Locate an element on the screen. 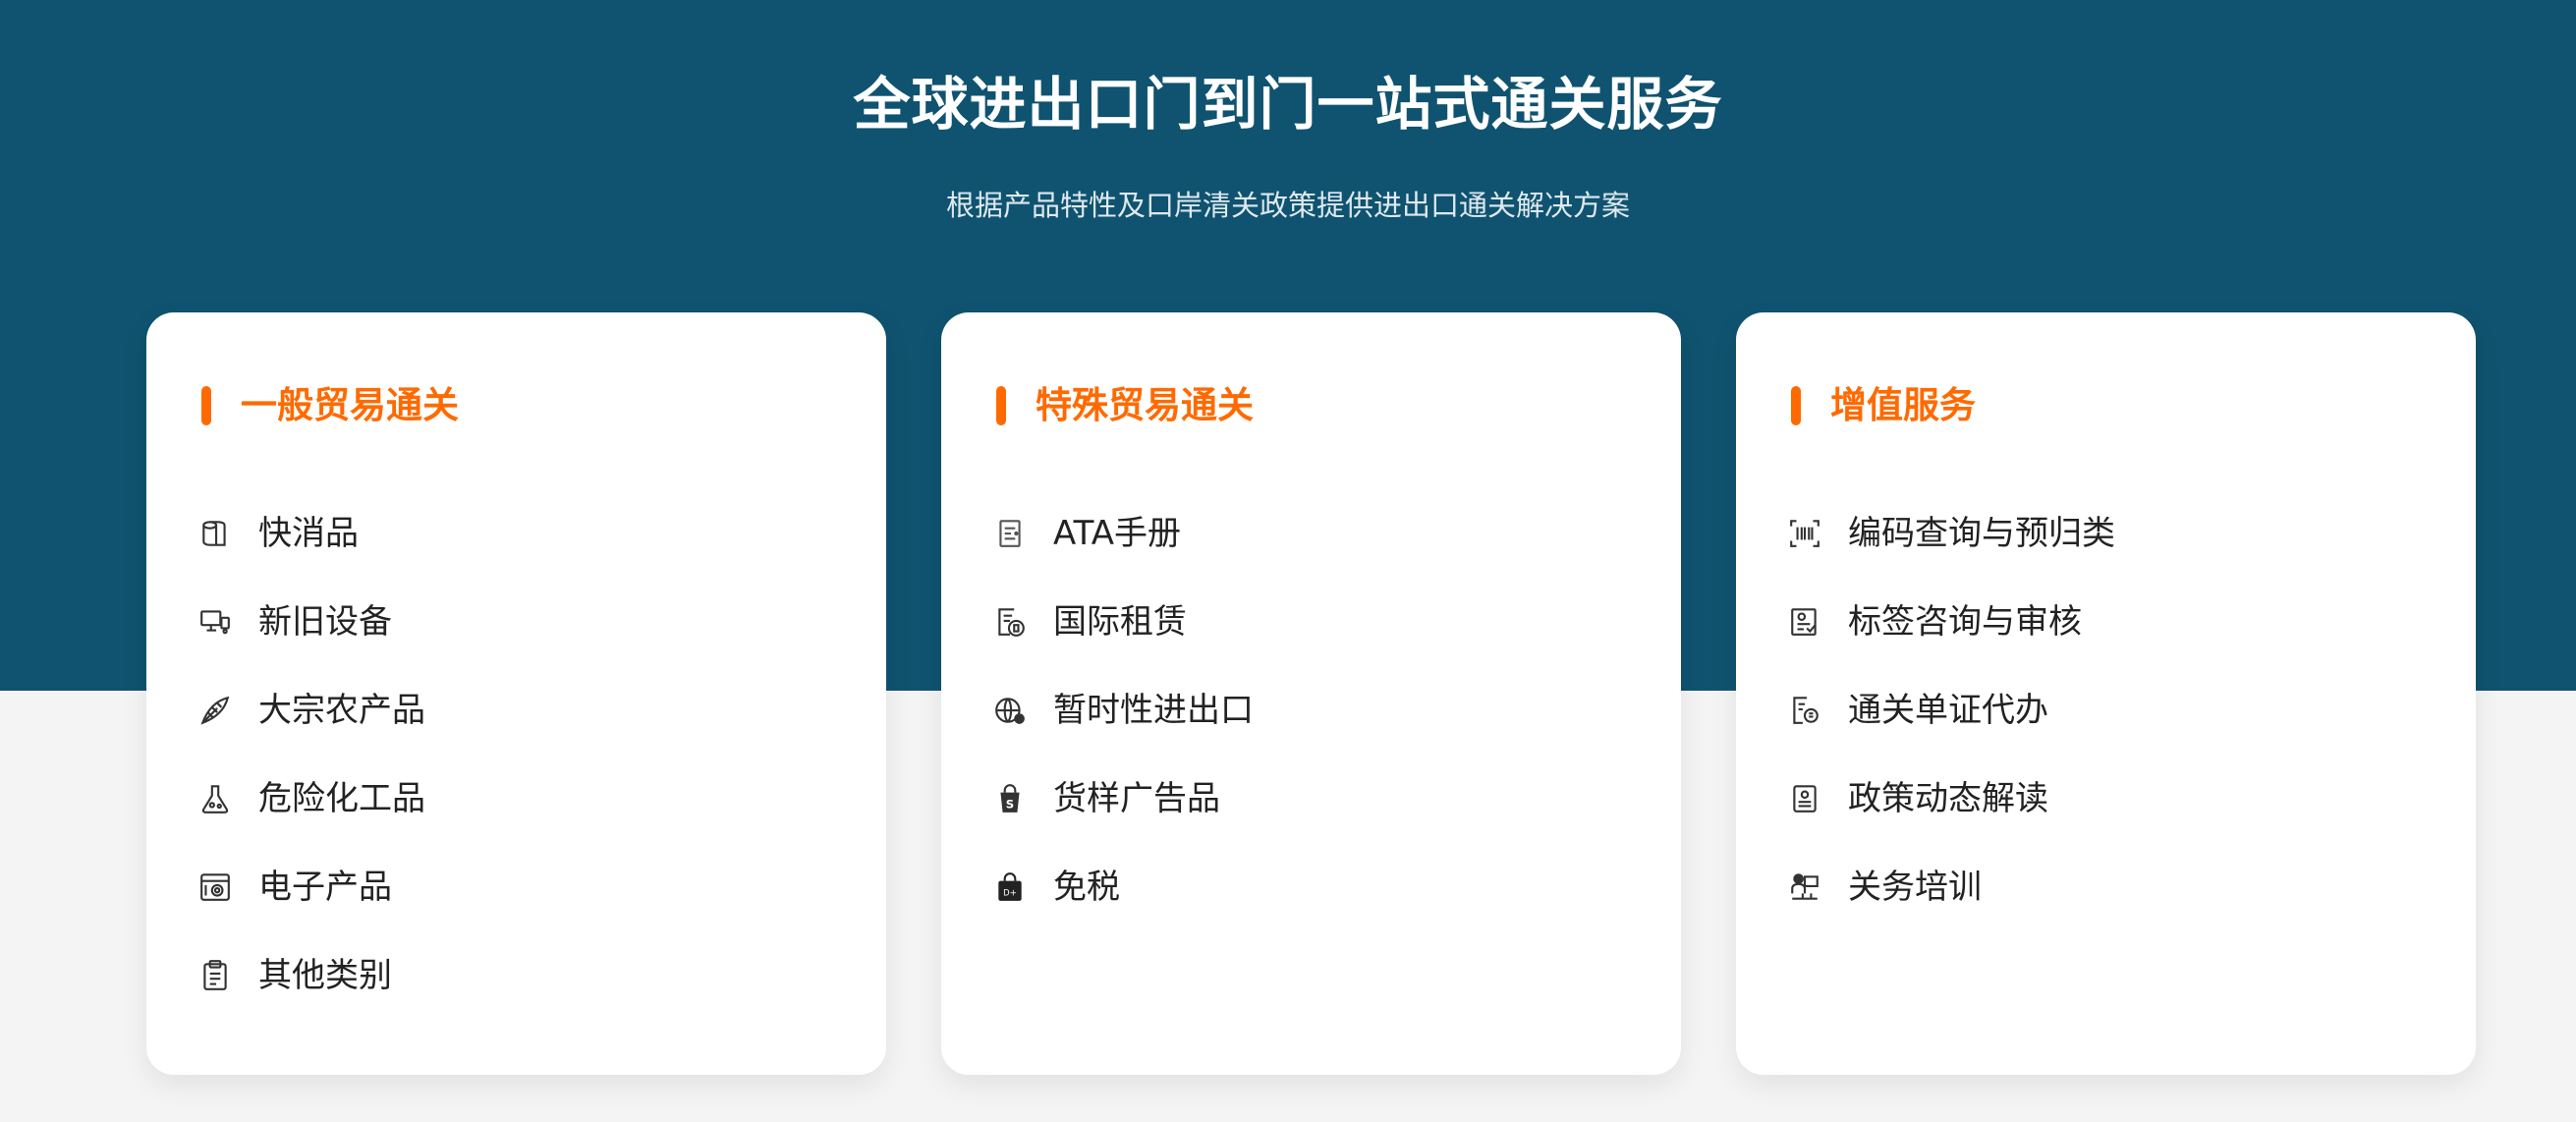  card-title: 增值服务 is located at coordinates (1903, 405).